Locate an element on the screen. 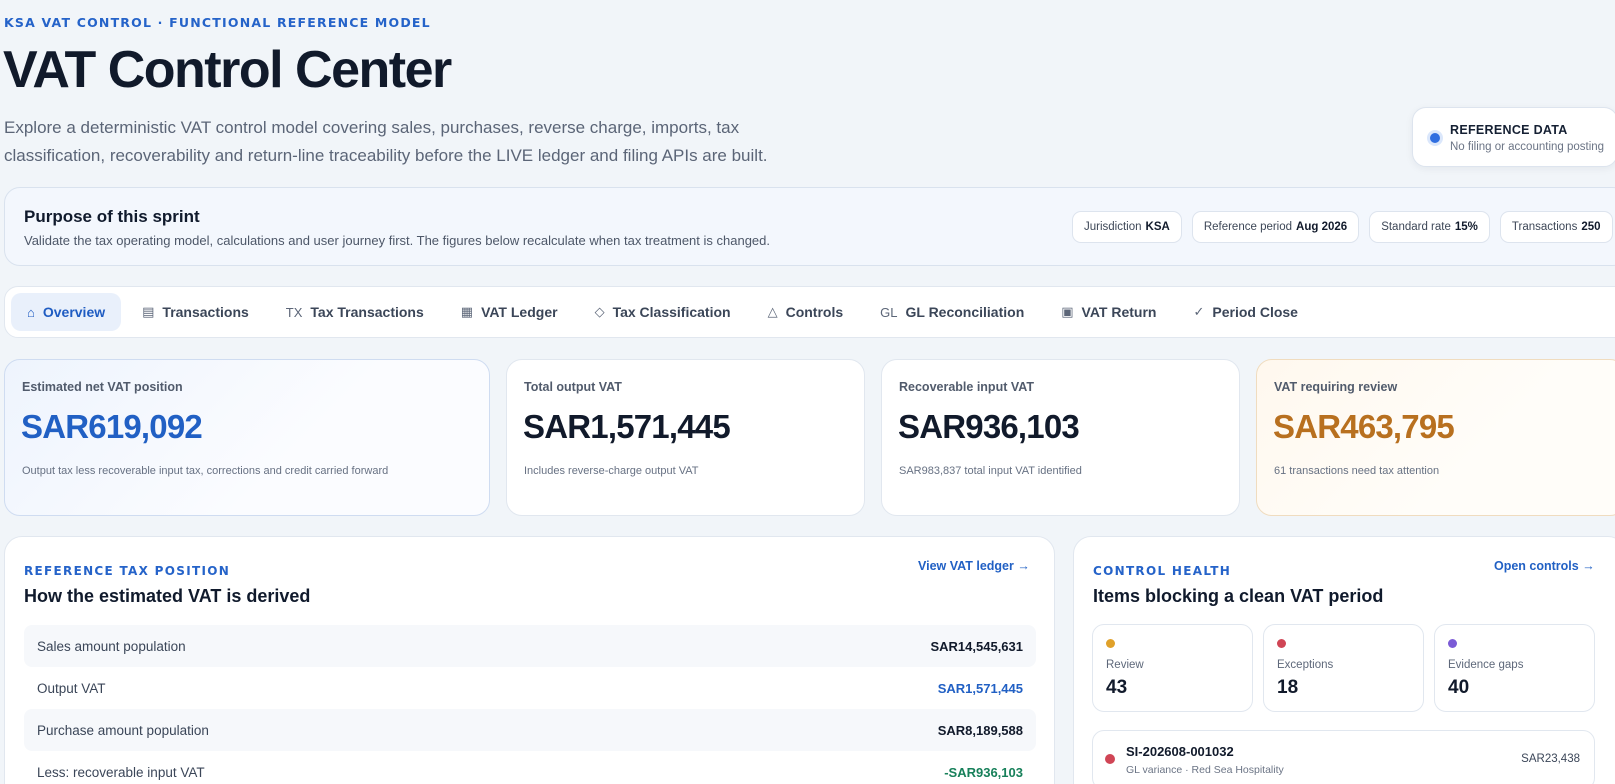  open-controls-link: Open controls → is located at coordinates (1544, 566).